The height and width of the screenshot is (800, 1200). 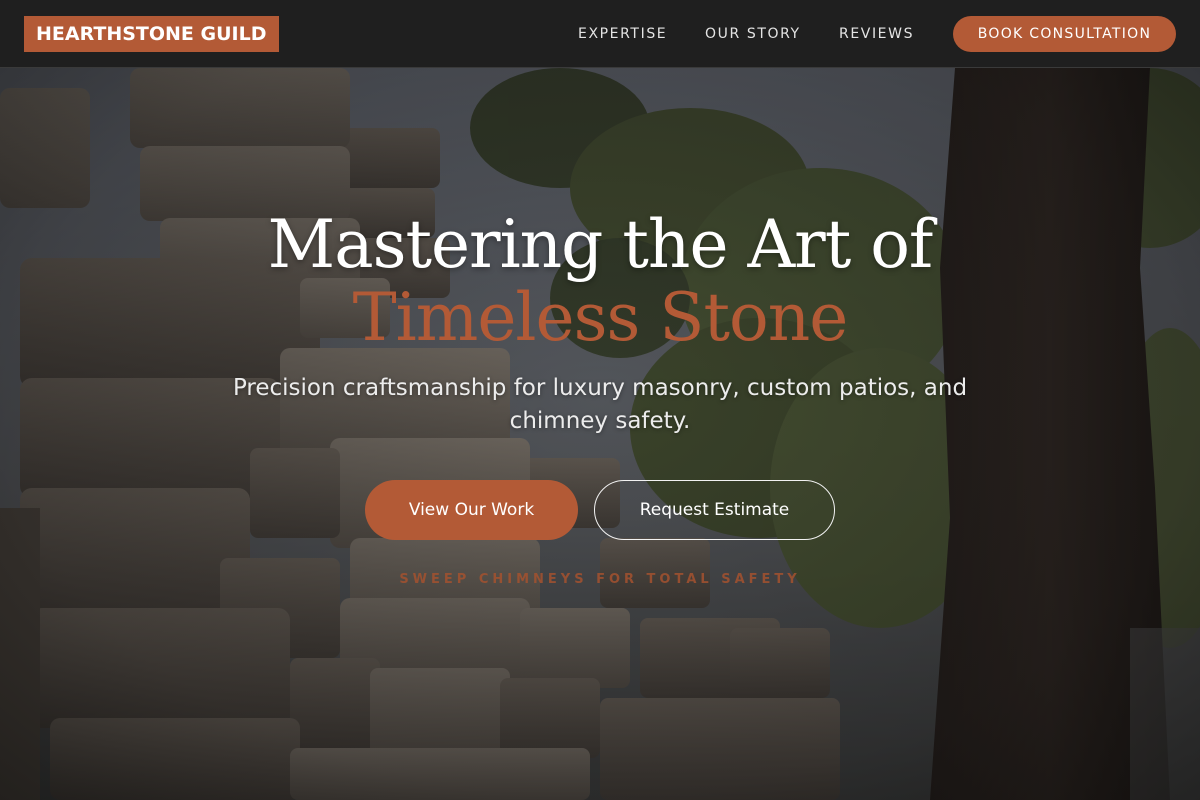 I want to click on nav-link-expertise: EXPERTISE, so click(x=622, y=34).